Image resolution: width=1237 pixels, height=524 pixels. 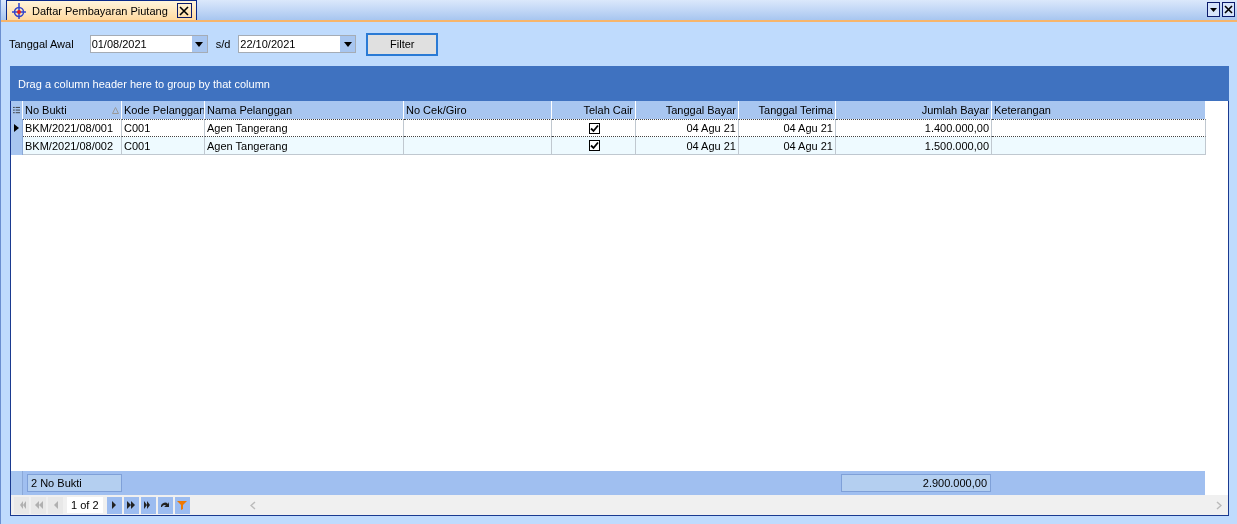 I want to click on total-summary: 2.900.000,00, so click(x=916, y=483).